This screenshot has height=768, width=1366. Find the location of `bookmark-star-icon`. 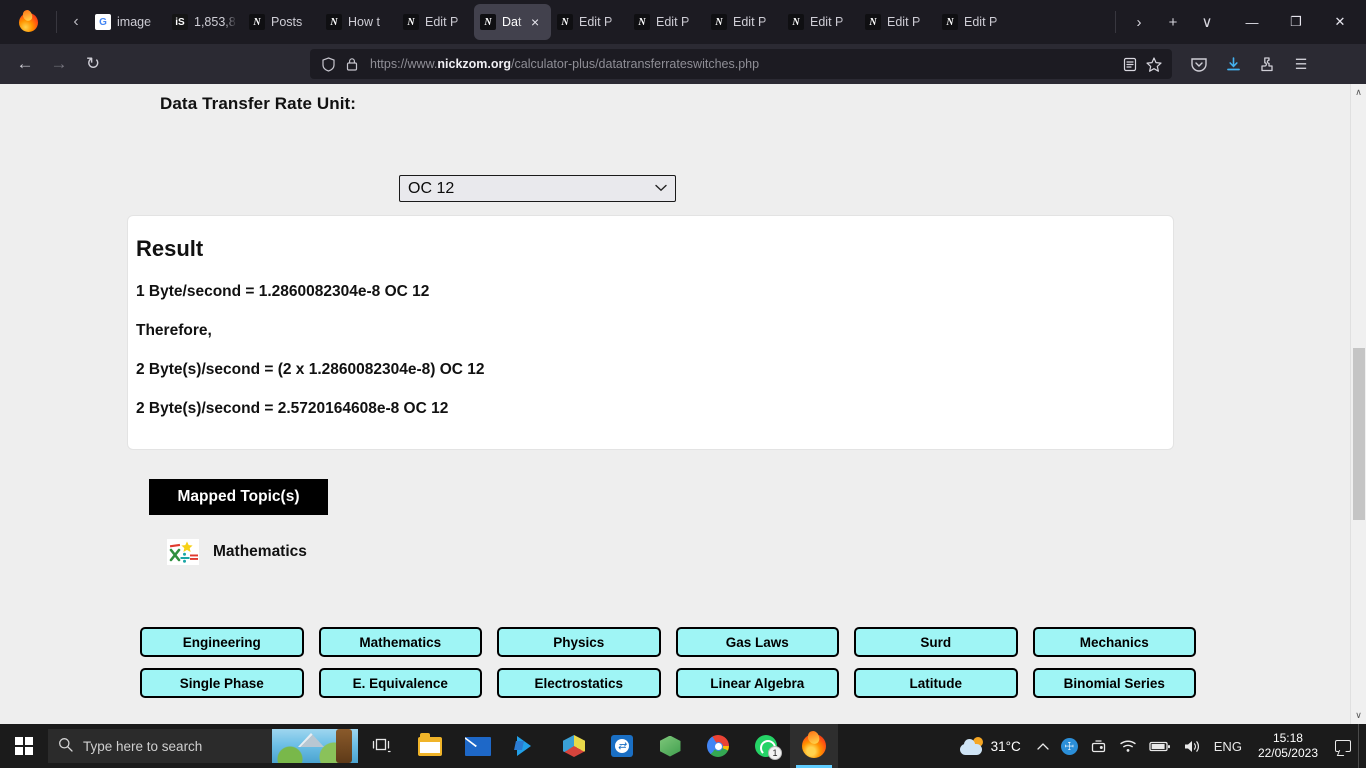

bookmark-star-icon is located at coordinates (1154, 64).